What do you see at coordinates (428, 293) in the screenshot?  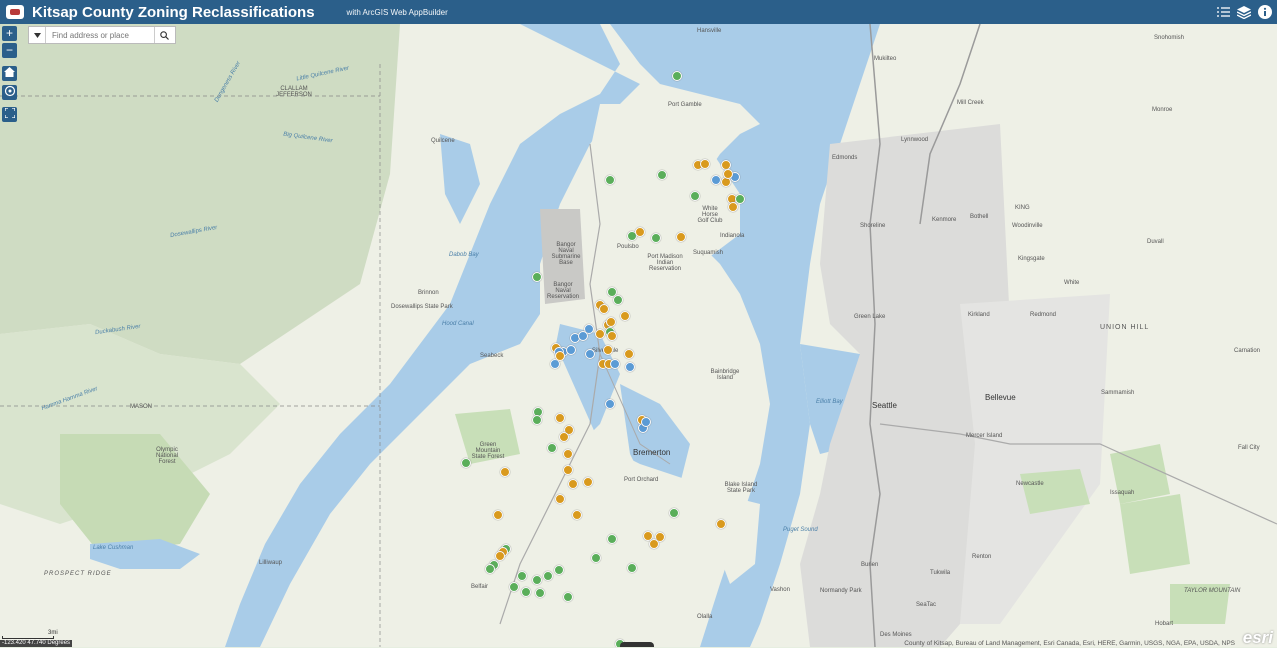 I see `map-label: Brinnon` at bounding box center [428, 293].